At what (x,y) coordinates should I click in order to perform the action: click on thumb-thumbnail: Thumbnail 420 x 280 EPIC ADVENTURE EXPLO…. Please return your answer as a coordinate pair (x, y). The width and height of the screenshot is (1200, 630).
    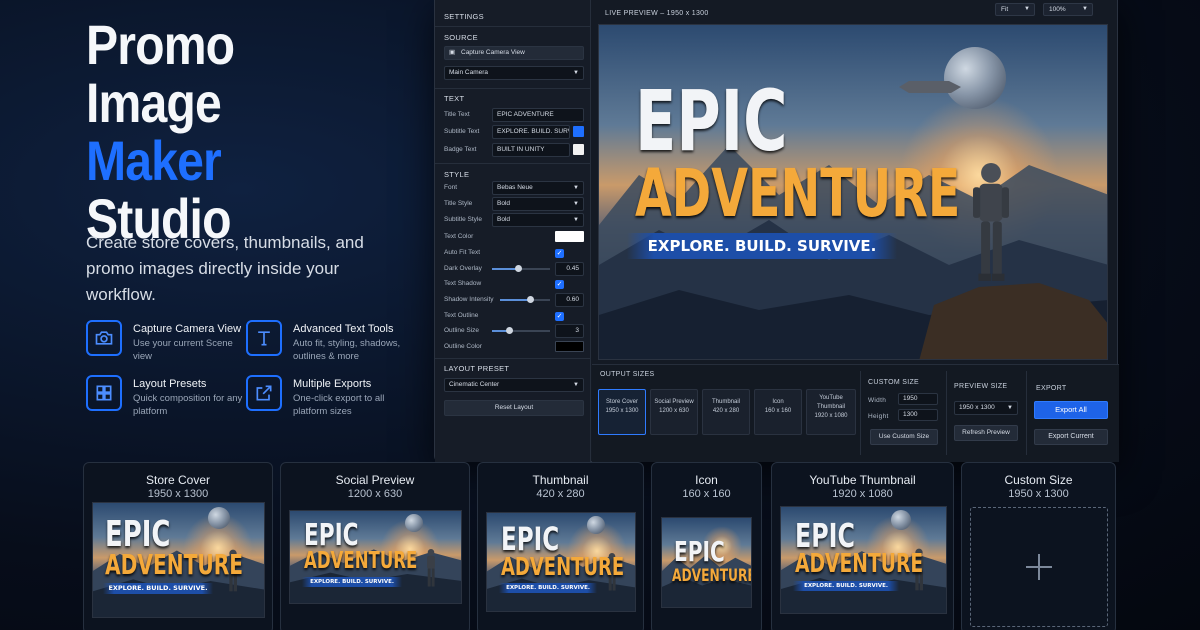
    Looking at the image, I should click on (560, 546).